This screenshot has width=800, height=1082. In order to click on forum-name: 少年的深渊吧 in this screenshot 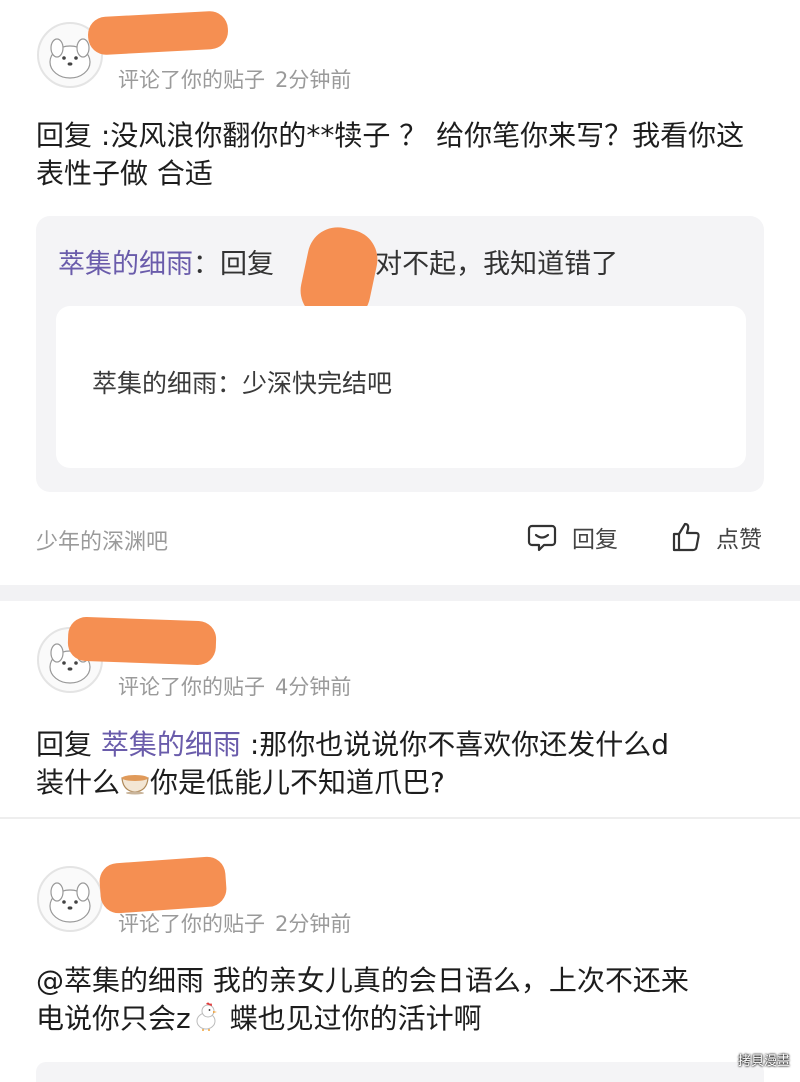, I will do `click(102, 540)`.